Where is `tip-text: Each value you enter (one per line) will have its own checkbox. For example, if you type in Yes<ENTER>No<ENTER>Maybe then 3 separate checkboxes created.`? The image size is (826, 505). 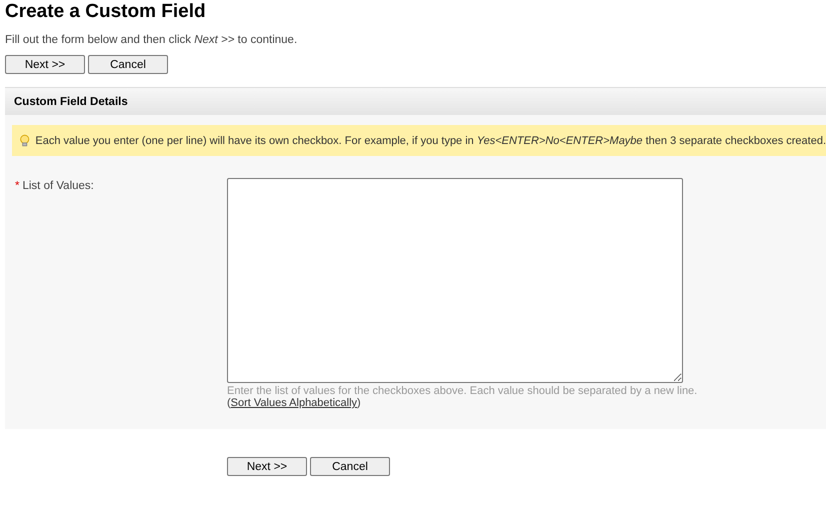 tip-text: Each value you enter (one per line) will have its own checkbox. For example, if you type in Yes<ENTER>No<ENTER>Maybe then 3 separate checkboxes created. is located at coordinates (430, 140).